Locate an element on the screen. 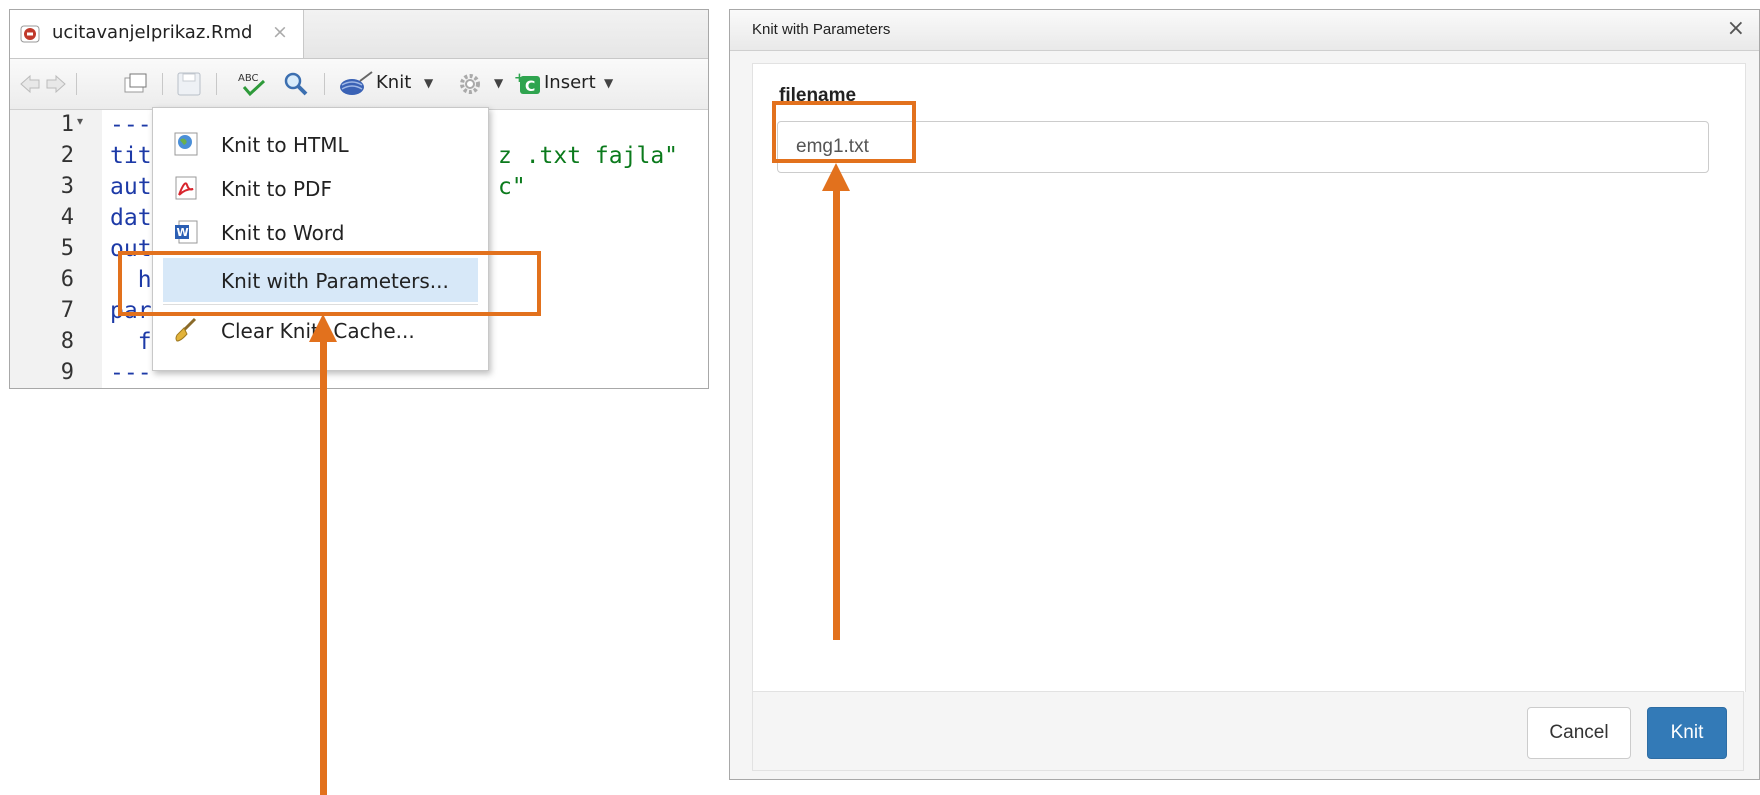 The width and height of the screenshot is (1760, 795). svg-text: C is located at coordinates (530, 87).